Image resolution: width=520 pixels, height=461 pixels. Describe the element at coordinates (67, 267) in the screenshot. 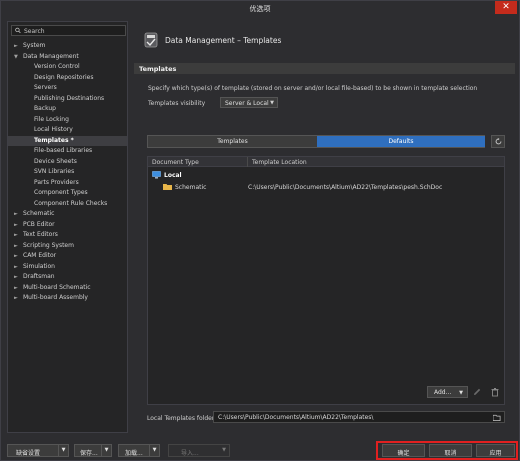

I see `tree-item: ► Simulation` at that location.